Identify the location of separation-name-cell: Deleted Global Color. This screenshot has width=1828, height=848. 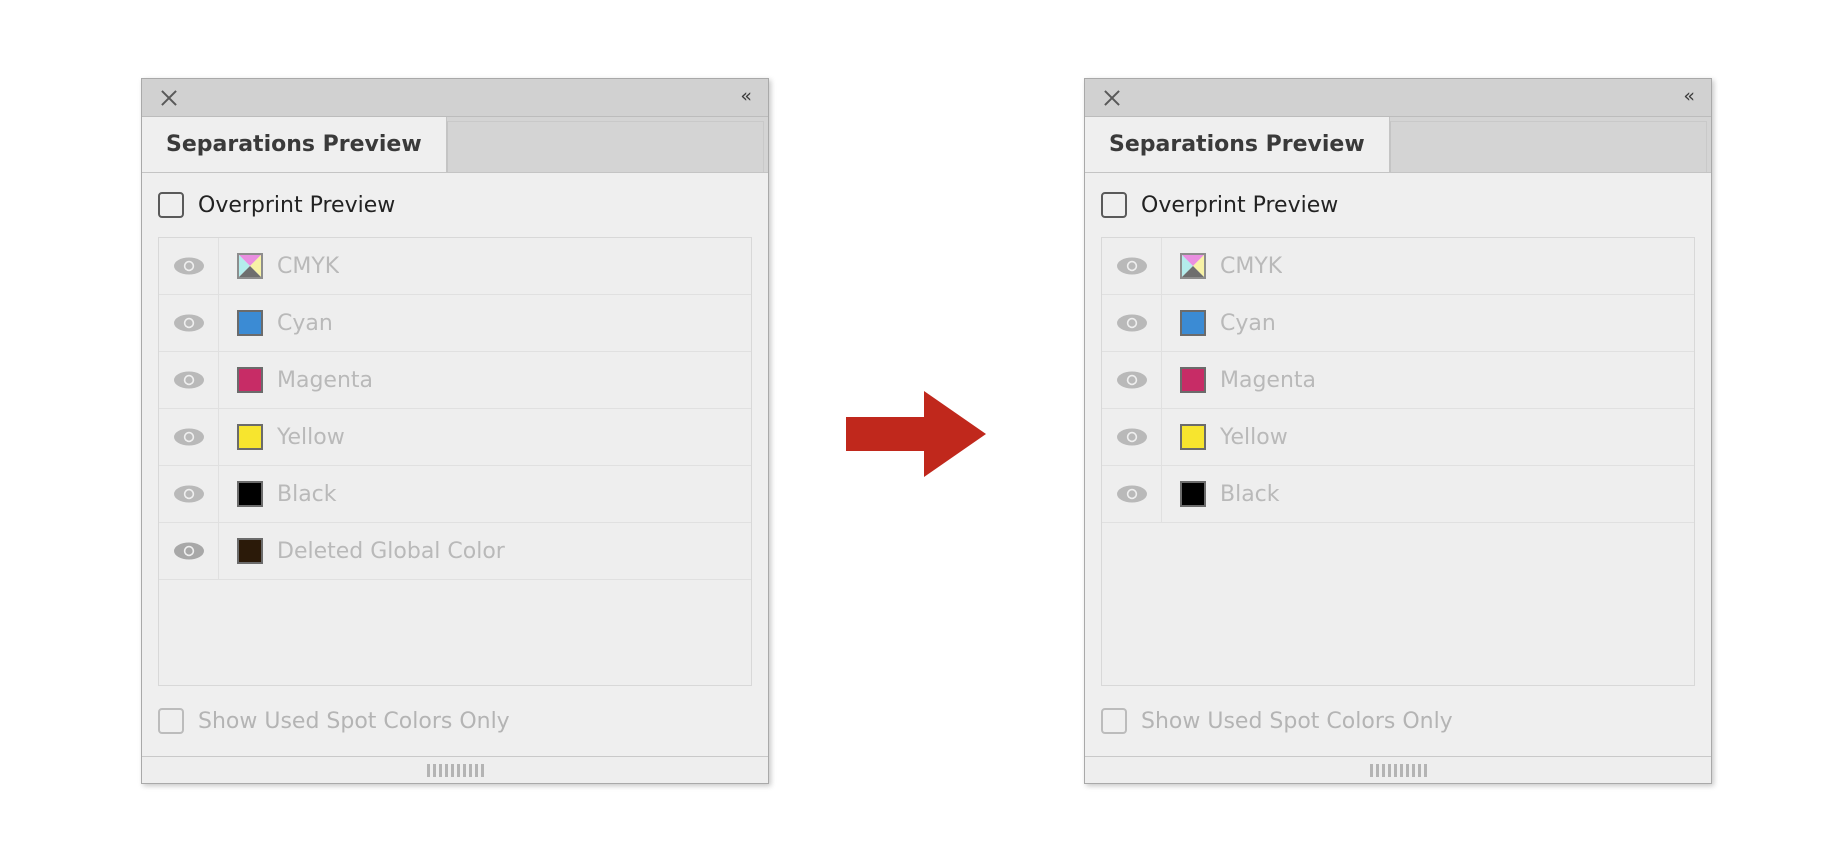
(485, 551).